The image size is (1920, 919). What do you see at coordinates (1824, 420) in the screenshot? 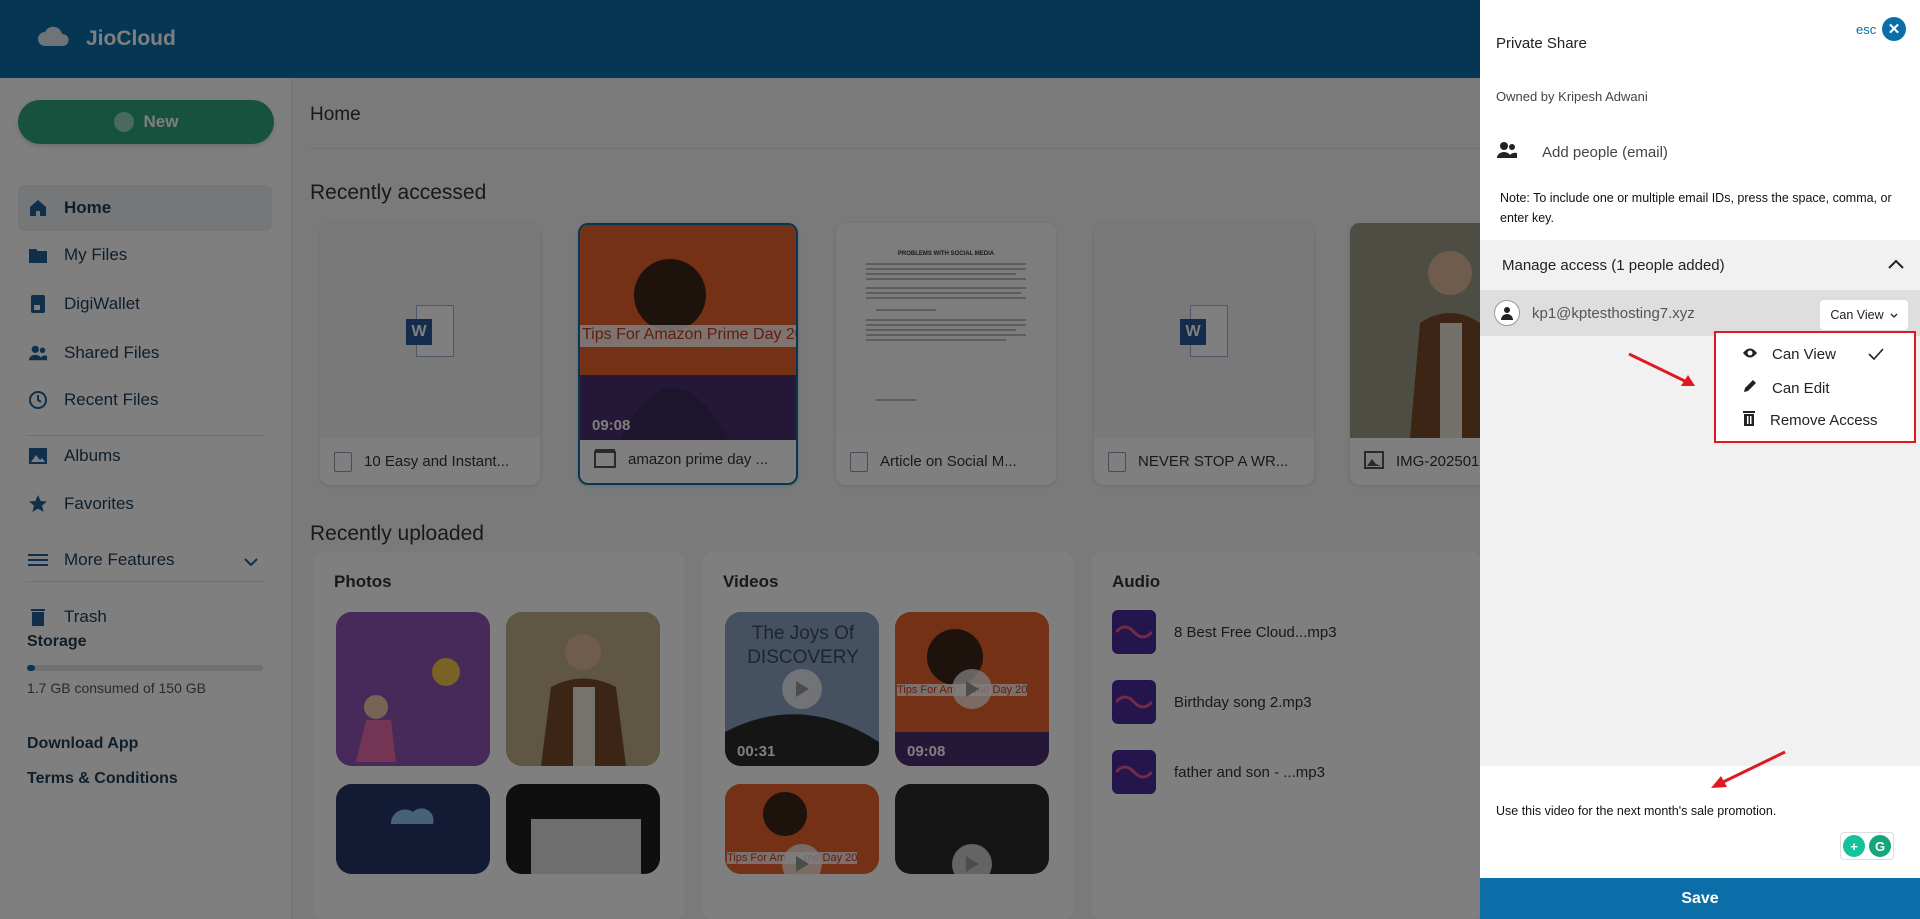
I see `dropdown-item-label: Remove Access` at bounding box center [1824, 420].